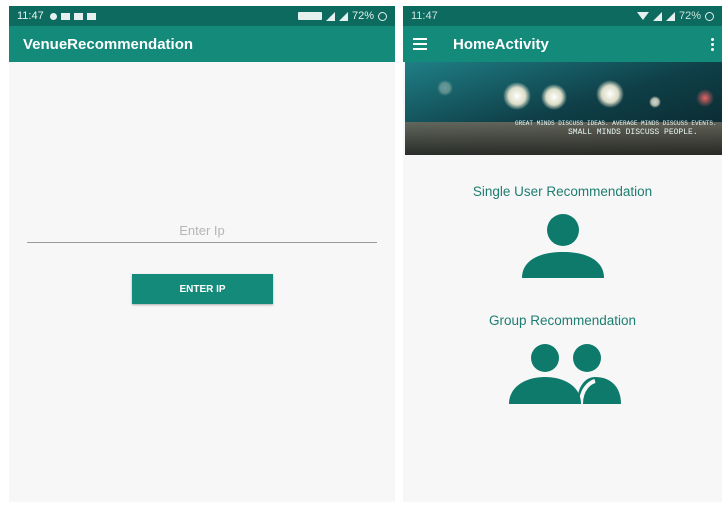 This screenshot has height=506, width=722. Describe the element at coordinates (712, 44) in the screenshot. I see `overflow-menu-icon` at that location.